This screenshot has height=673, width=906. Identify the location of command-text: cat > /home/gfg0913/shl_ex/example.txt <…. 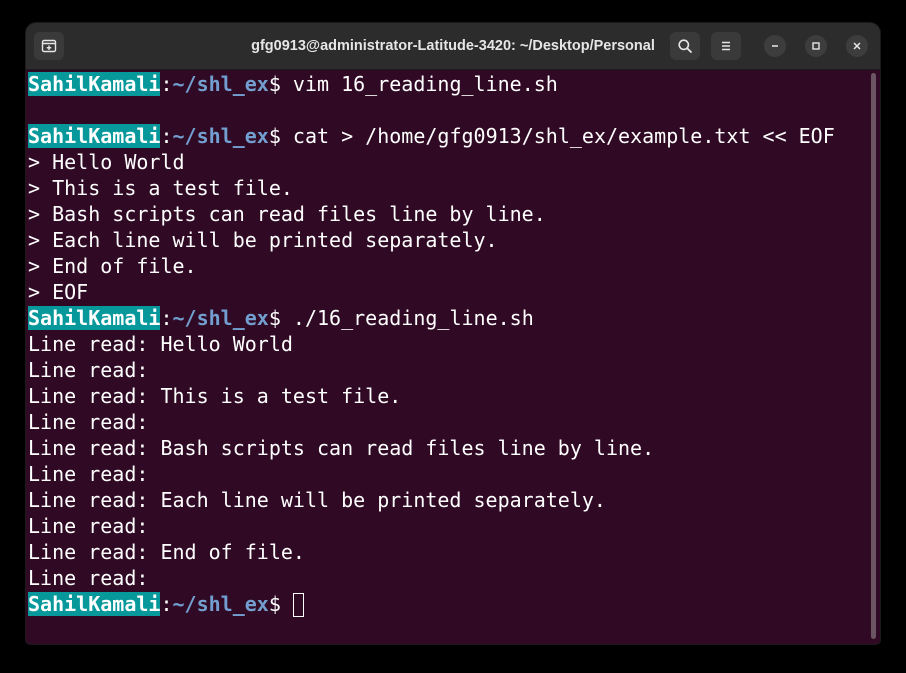
(563, 136).